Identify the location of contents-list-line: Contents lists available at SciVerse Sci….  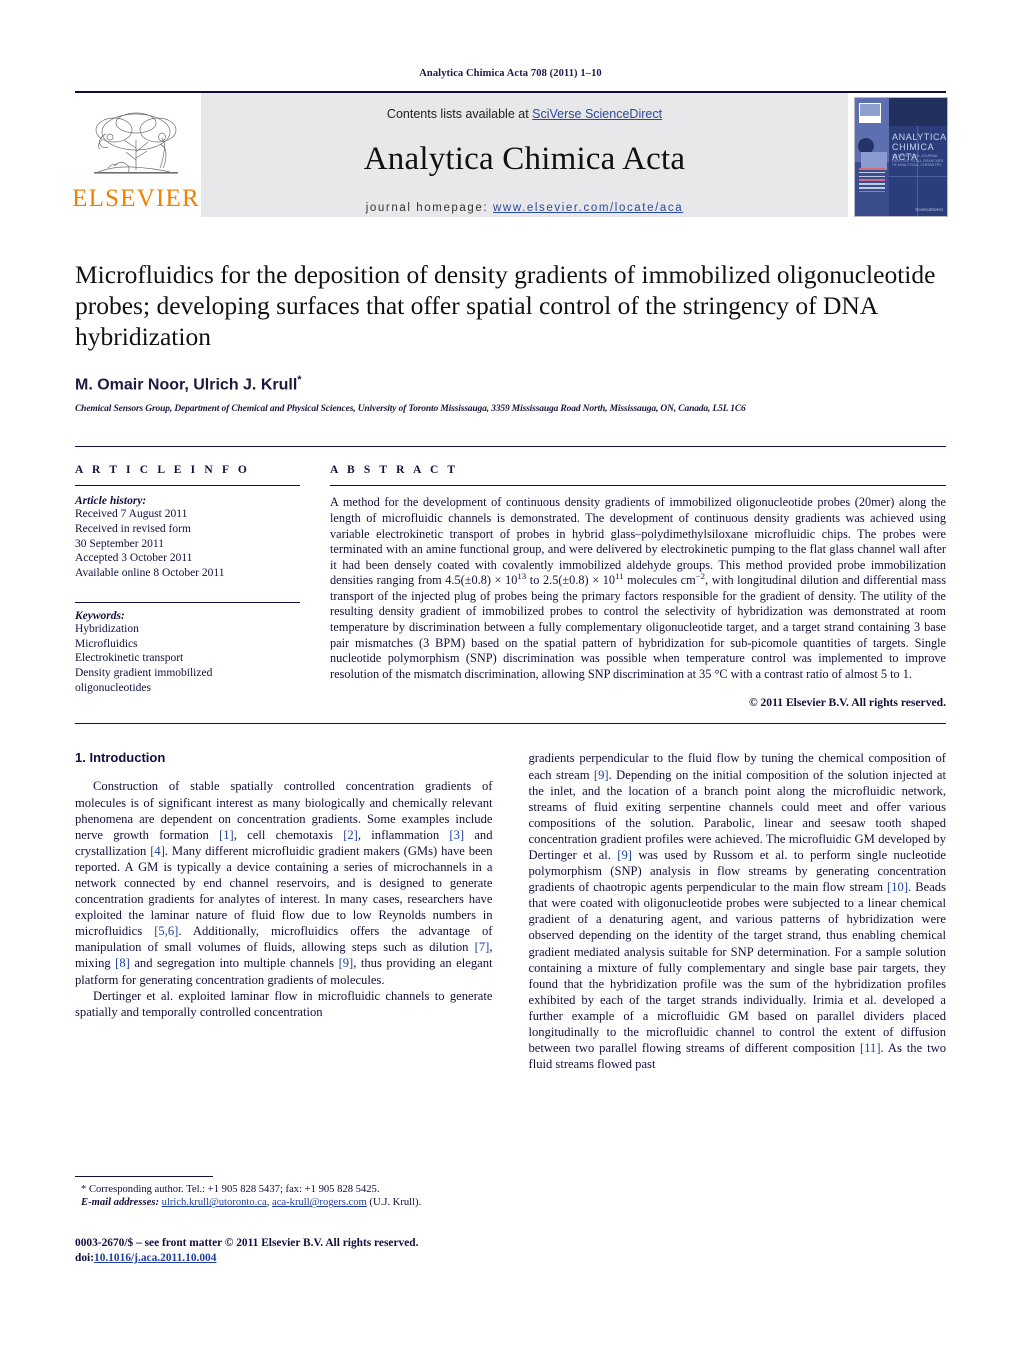
(524, 114).